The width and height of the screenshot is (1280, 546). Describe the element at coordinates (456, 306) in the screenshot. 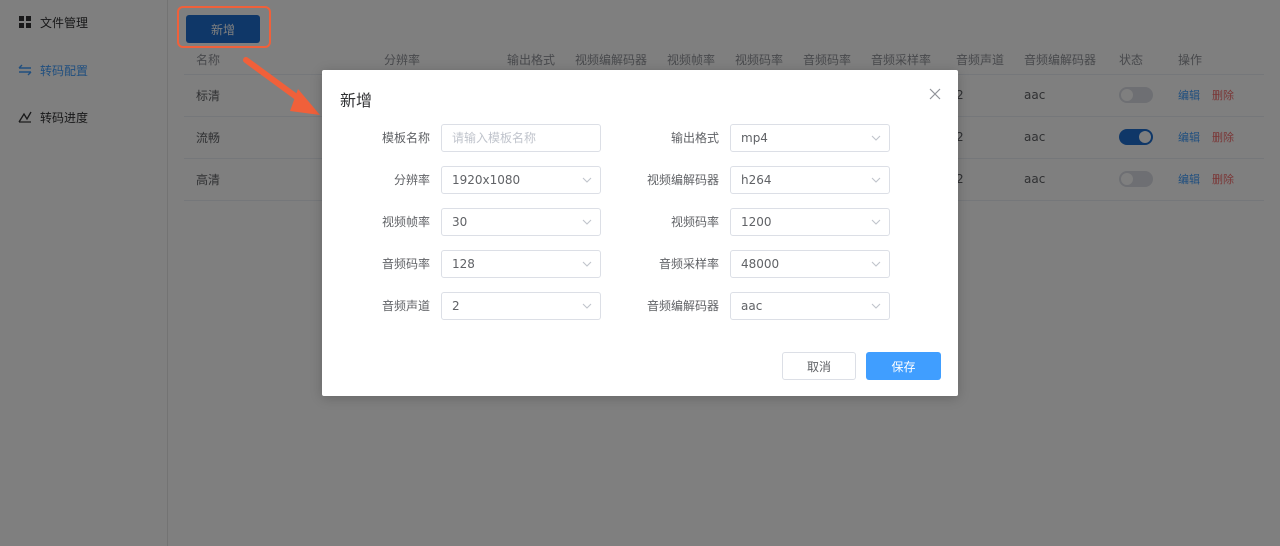

I see `select-value: 2` at that location.